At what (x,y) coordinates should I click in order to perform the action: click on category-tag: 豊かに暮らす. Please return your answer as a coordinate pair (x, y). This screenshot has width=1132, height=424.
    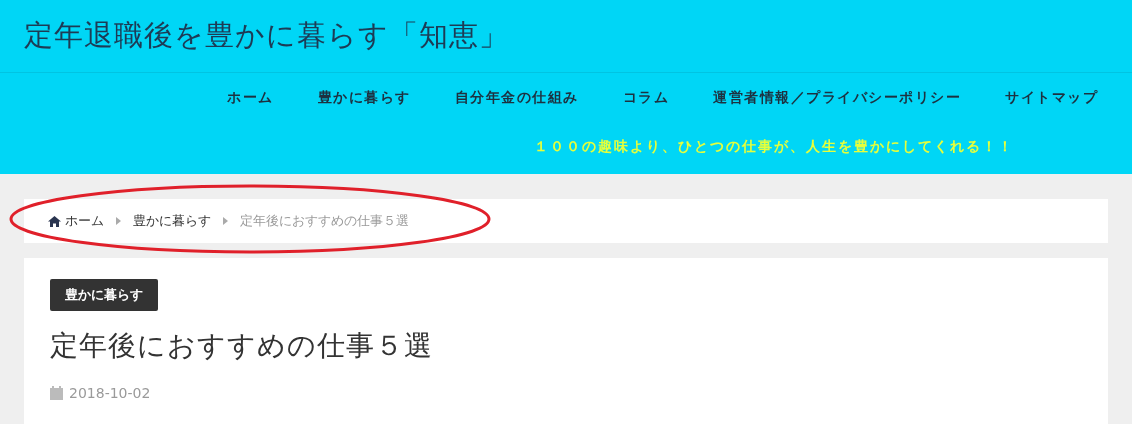
    Looking at the image, I should click on (104, 295).